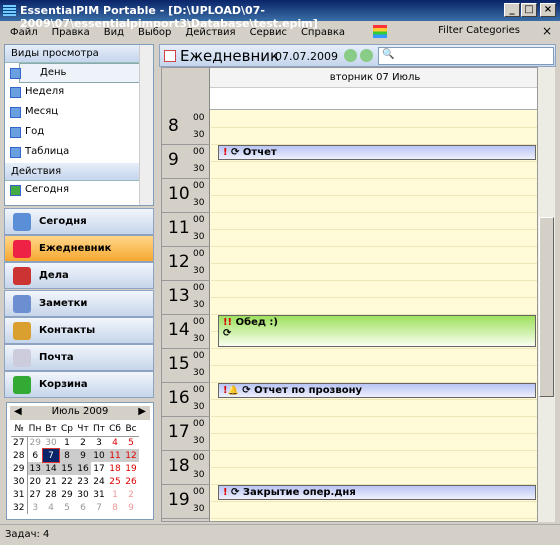  What do you see at coordinates (547, 31) in the screenshot?
I see `close-panel-button: ×` at bounding box center [547, 31].